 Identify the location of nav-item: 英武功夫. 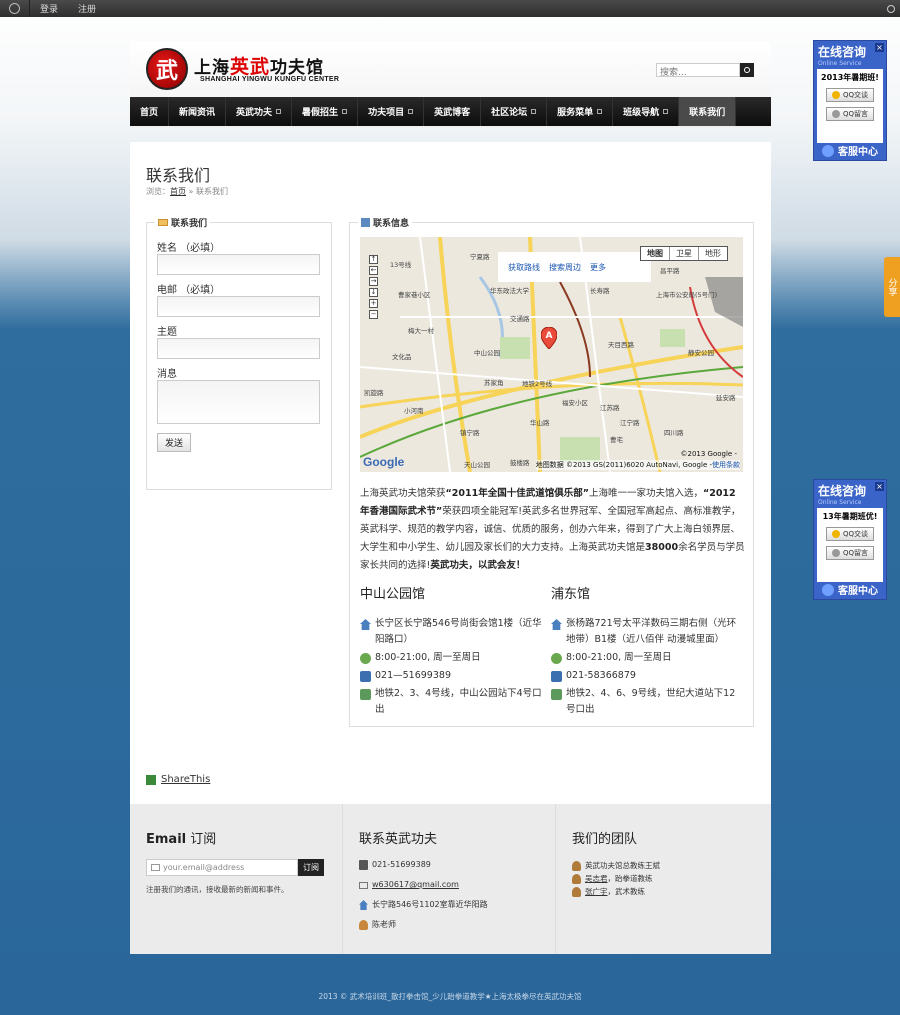
(259, 111).